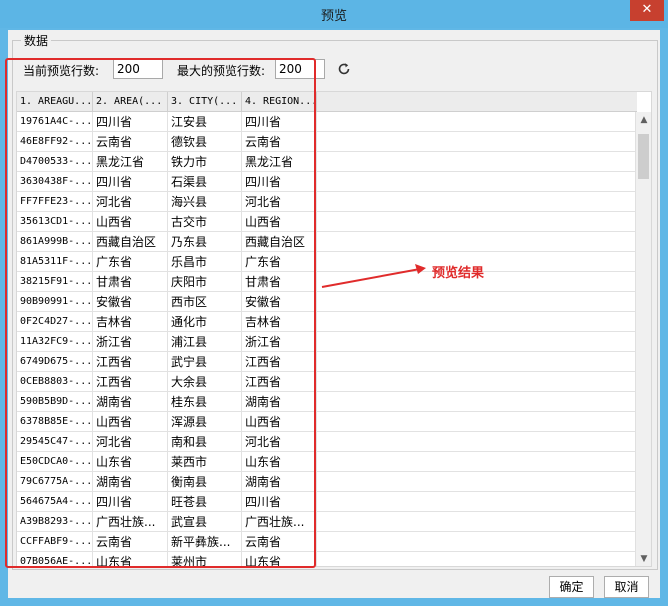 The image size is (668, 606). Describe the element at coordinates (327, 262) in the screenshot. I see `table-row: 81A5311F-... 广东省 乐昌市 广东省` at that location.